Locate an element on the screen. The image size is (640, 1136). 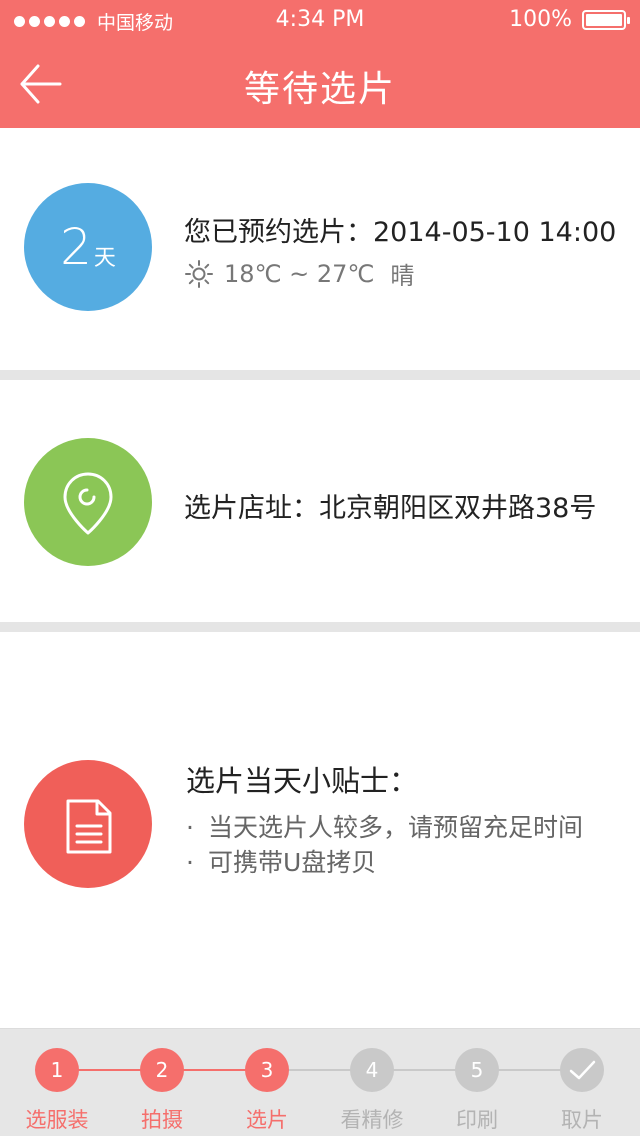
appointment-datetime: 2014-05-10 14:00 is located at coordinates (495, 232).